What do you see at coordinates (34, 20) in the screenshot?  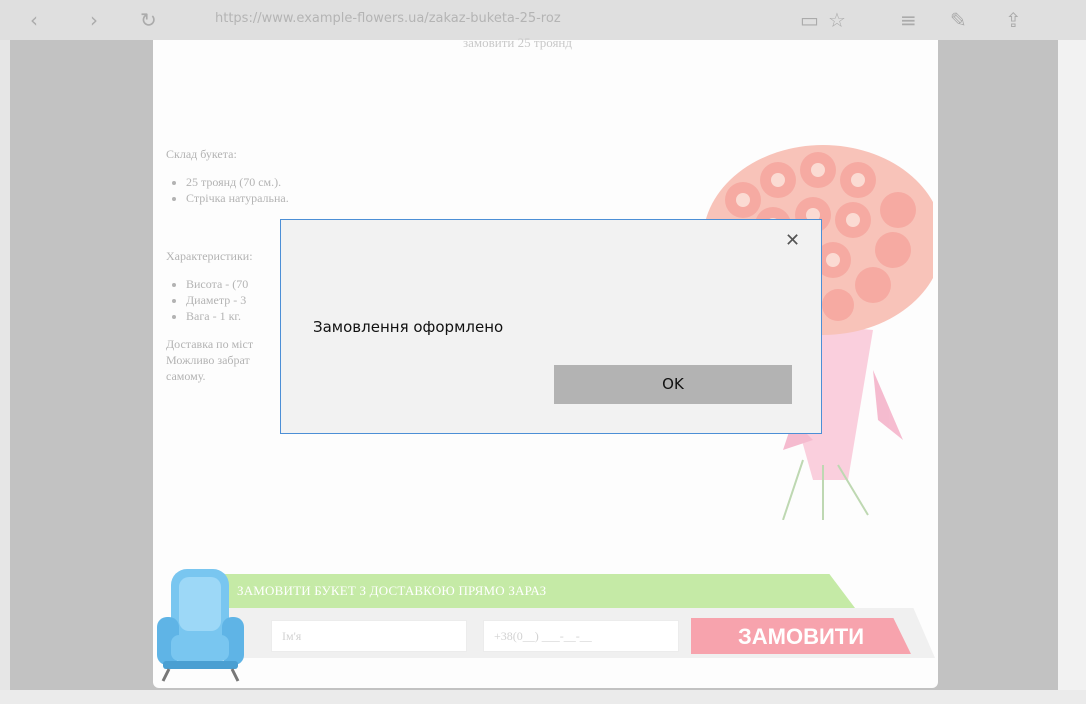 I see `back-icon: ‹` at bounding box center [34, 20].